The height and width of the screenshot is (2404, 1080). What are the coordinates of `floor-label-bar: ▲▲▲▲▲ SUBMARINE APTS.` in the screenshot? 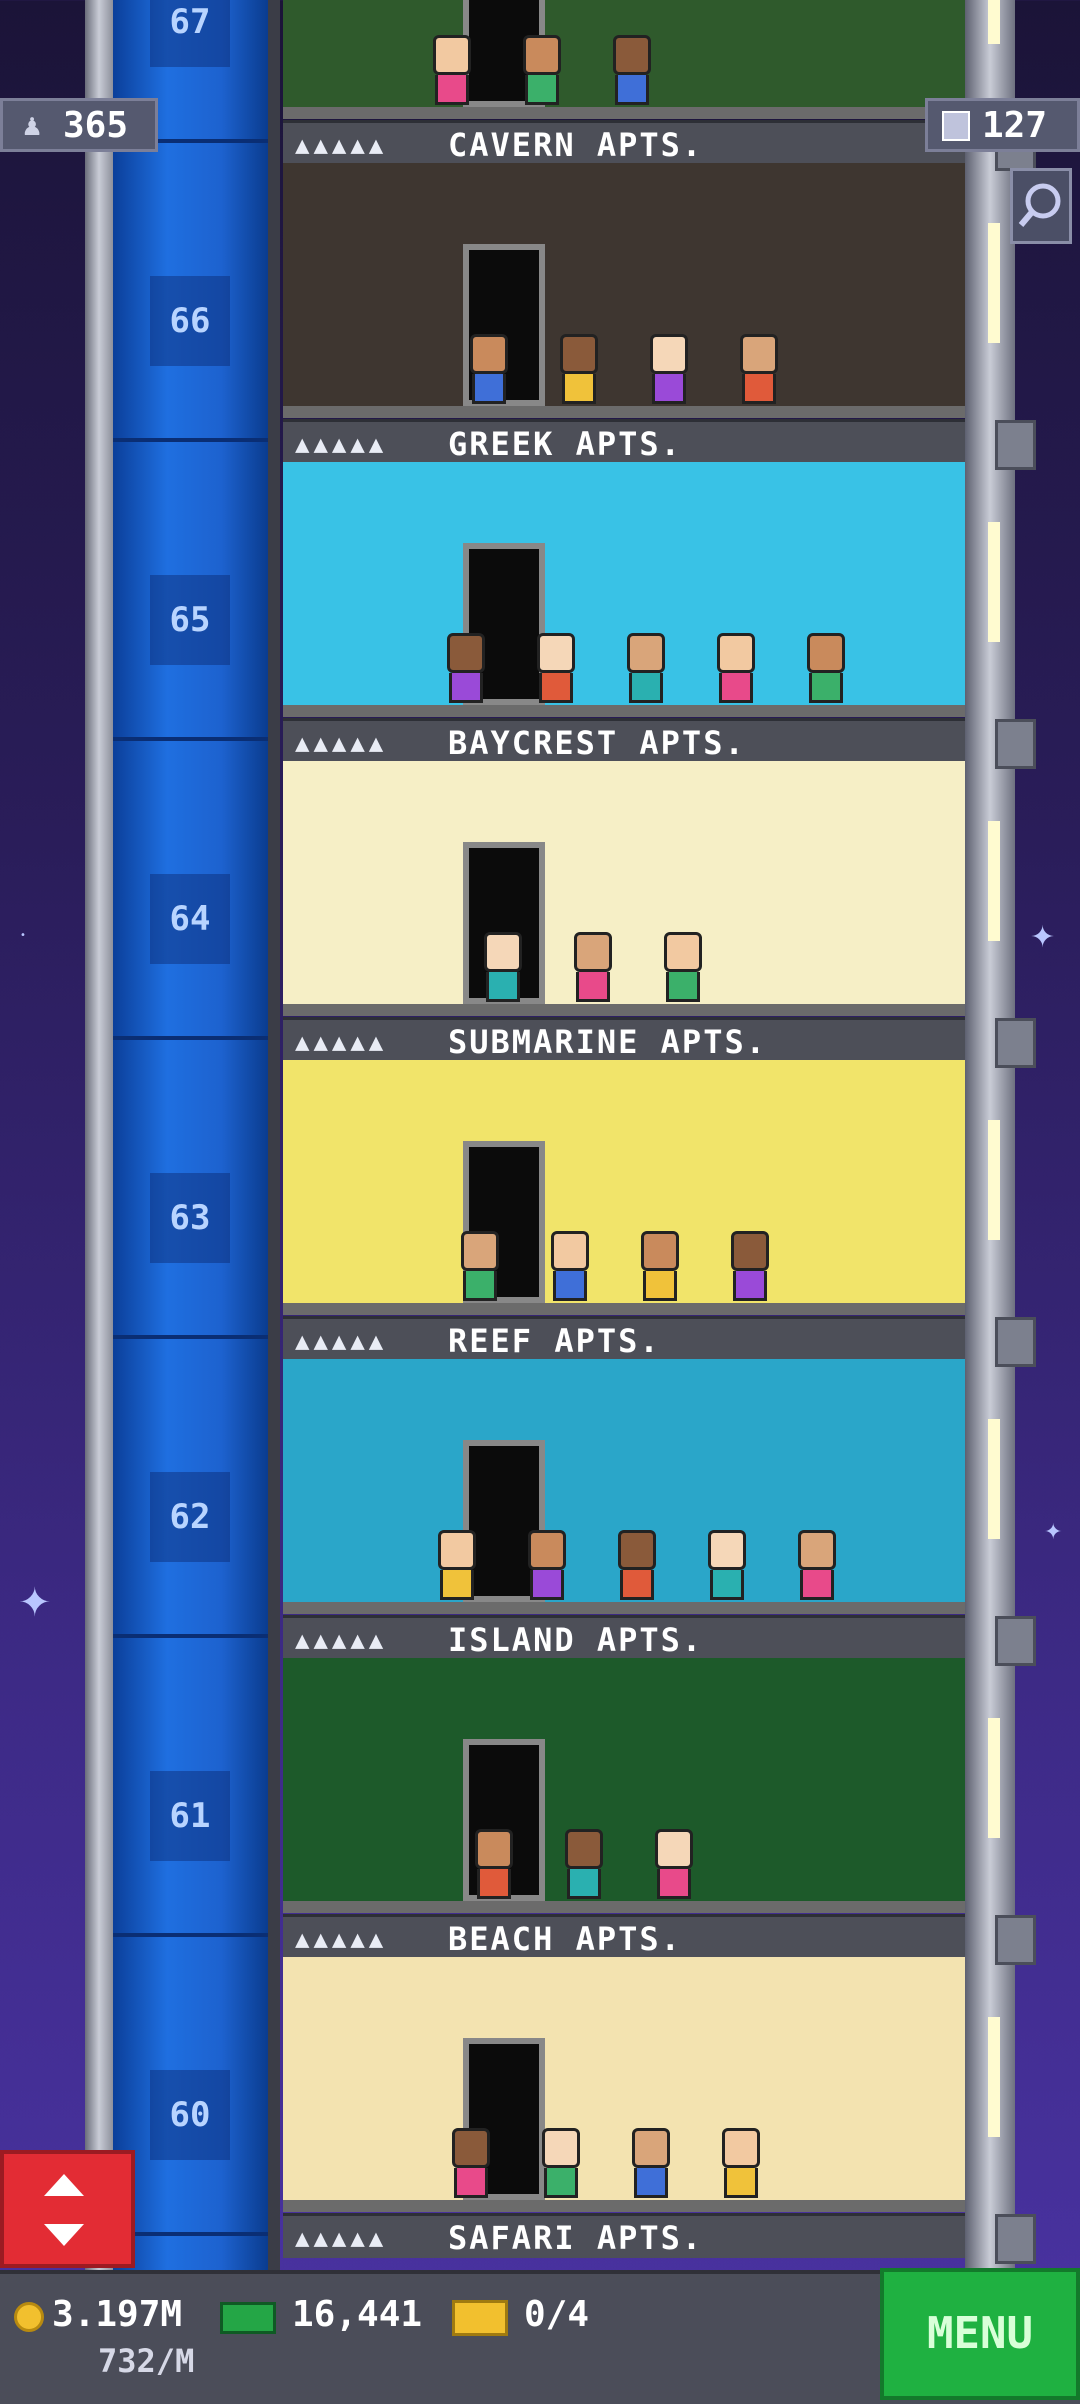 It's located at (624, 1039).